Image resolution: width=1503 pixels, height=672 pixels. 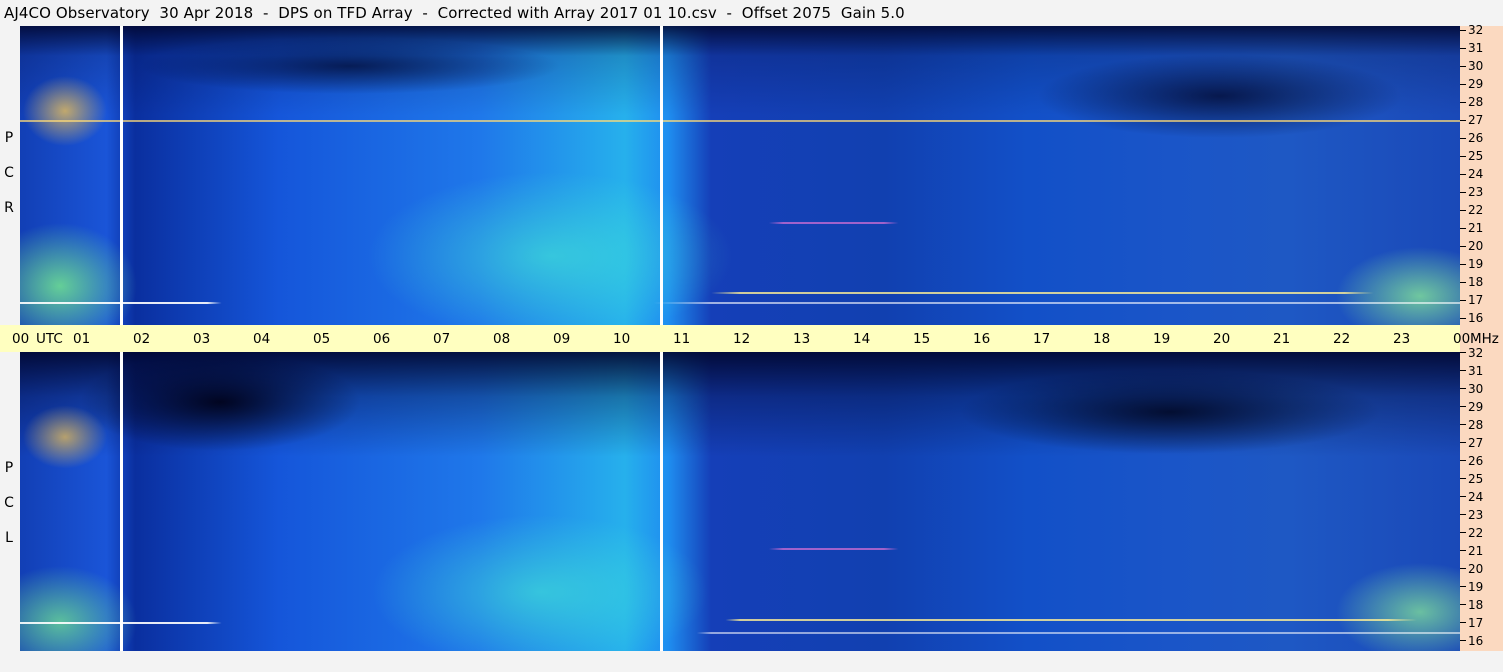 I want to click on time-tick-label: 19, so click(x=1162, y=339).